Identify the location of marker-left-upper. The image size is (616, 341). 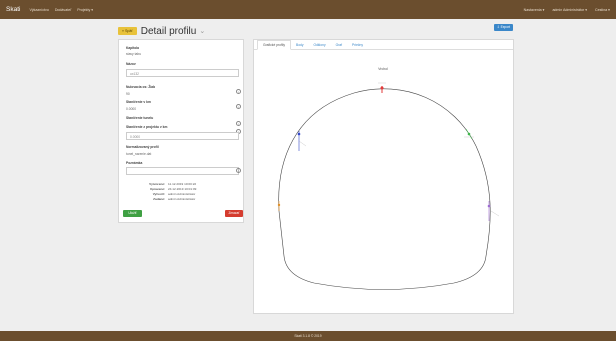
(302, 141).